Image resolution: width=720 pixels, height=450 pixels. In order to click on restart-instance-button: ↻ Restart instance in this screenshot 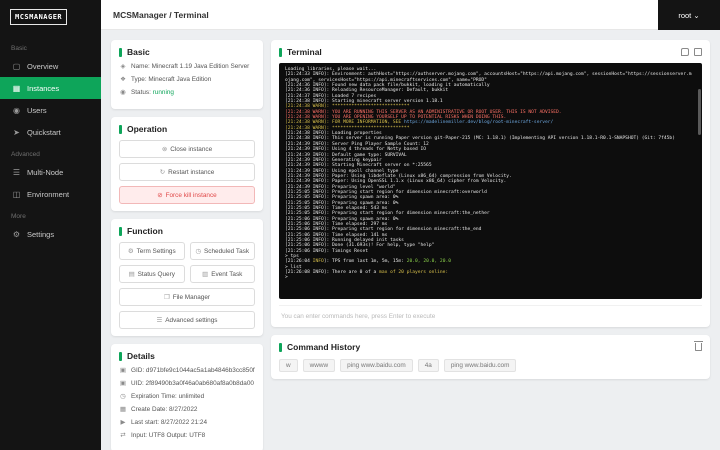, I will do `click(187, 172)`.